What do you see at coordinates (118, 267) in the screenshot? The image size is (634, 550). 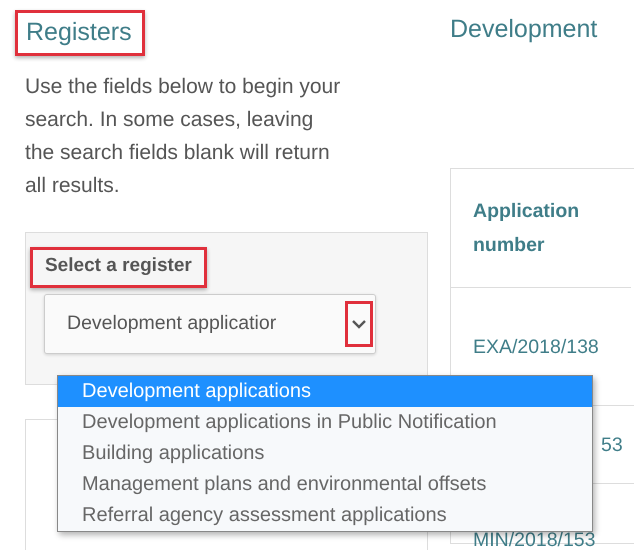 I see `register-label: Select a register` at bounding box center [118, 267].